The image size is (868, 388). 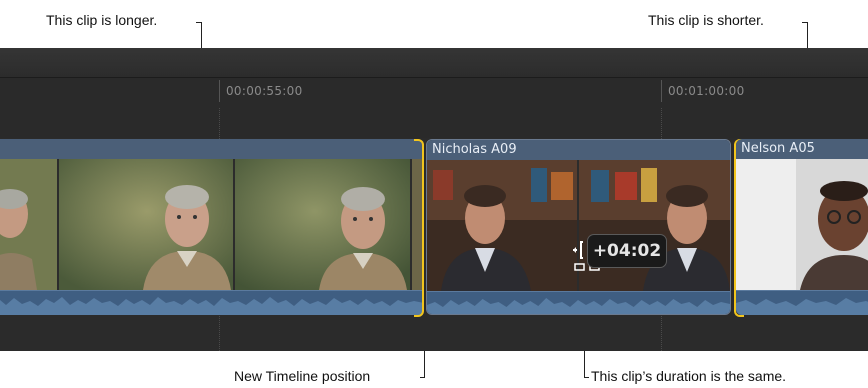 What do you see at coordinates (302, 376) in the screenshot?
I see `callout-new-timeline-position: New Timeline position` at bounding box center [302, 376].